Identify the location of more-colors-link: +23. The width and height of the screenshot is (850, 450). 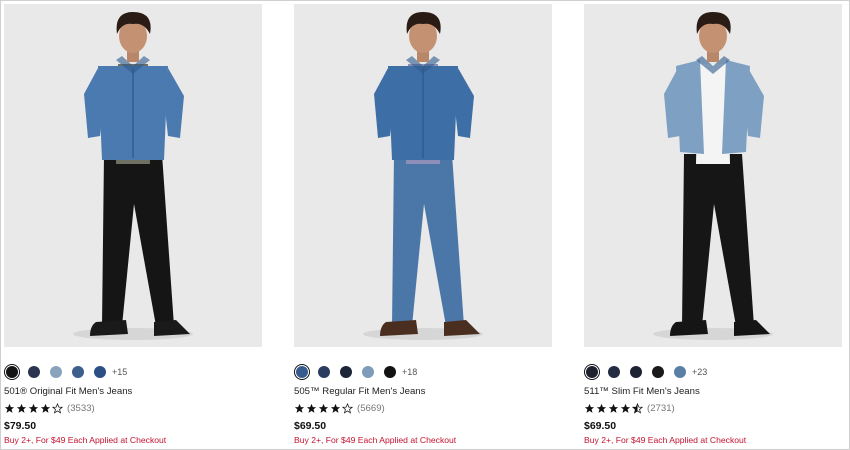
(699, 372).